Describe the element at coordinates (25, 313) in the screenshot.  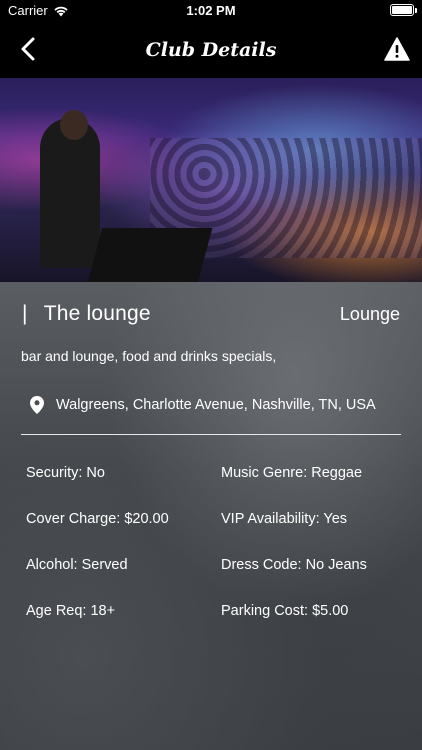
I see `club-name-bar: |` at that location.